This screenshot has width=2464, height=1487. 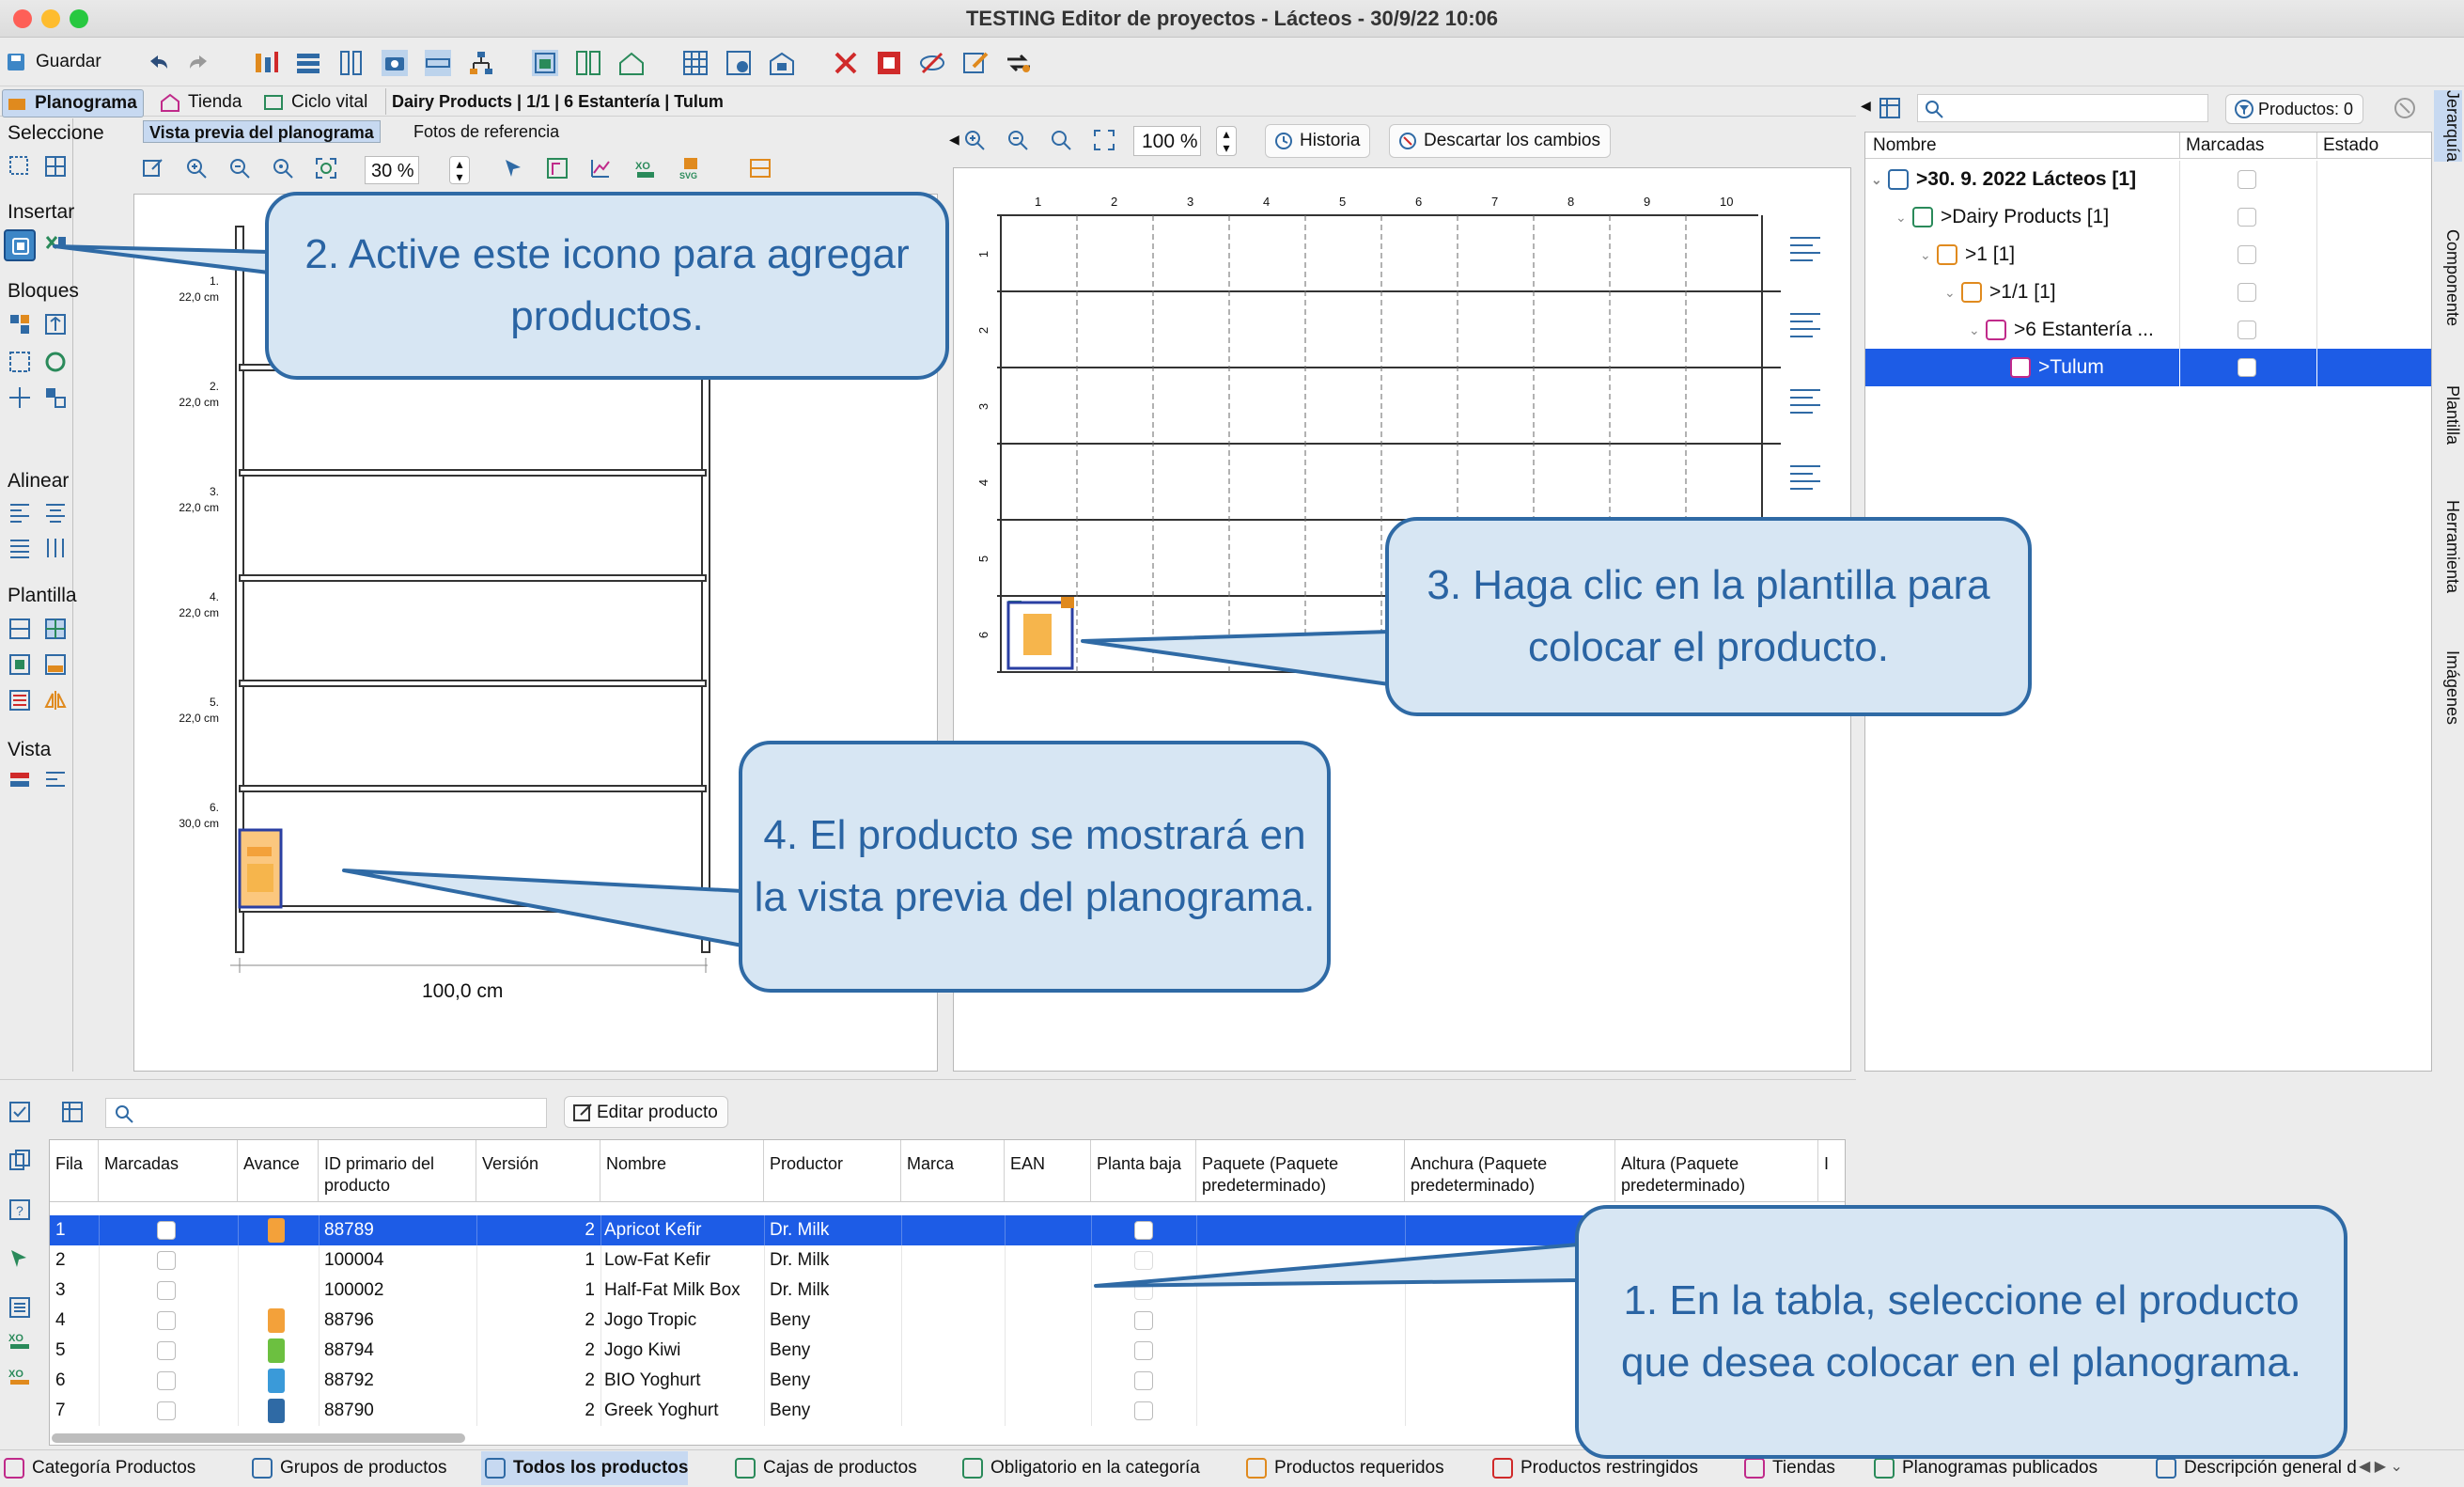 What do you see at coordinates (953, 1171) in the screenshot?
I see `column-header: Marca` at bounding box center [953, 1171].